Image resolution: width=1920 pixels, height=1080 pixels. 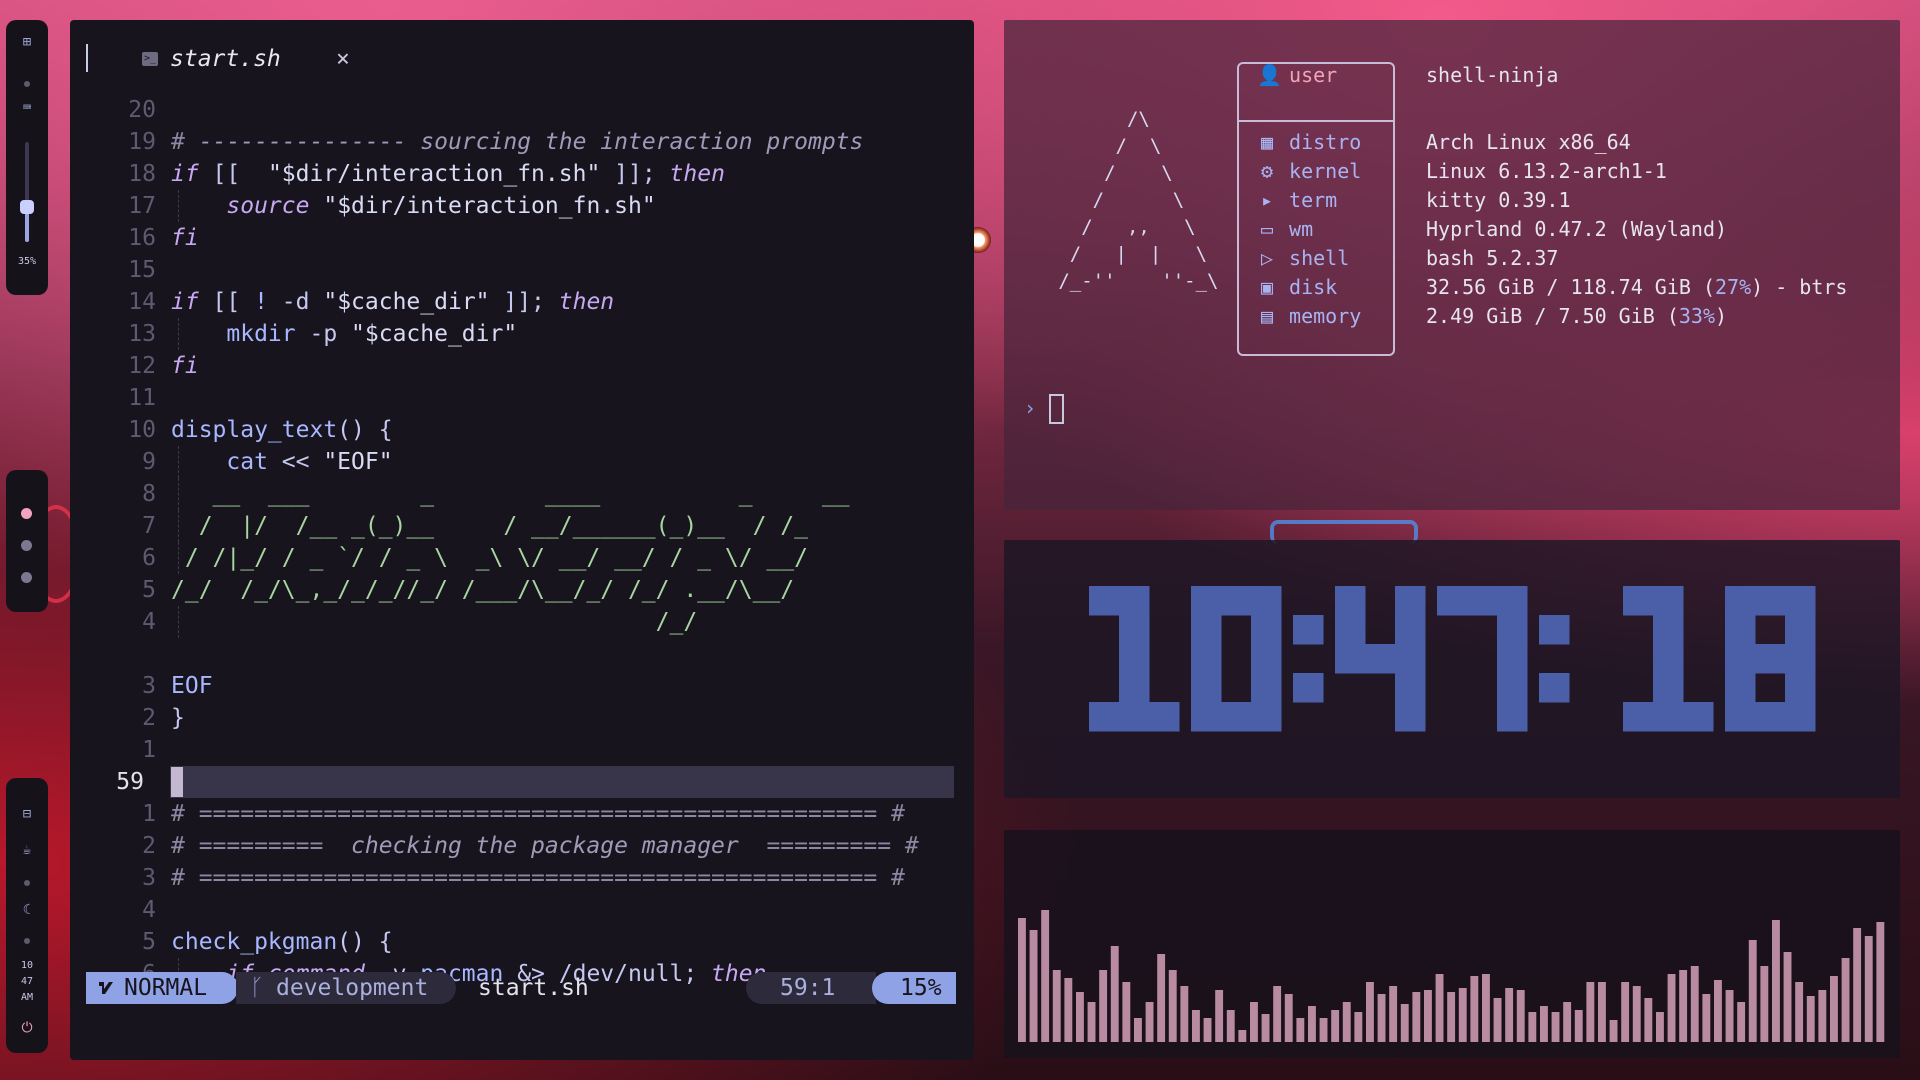 I want to click on code-line: 5 check_pkgman() {, so click(x=522, y=942).